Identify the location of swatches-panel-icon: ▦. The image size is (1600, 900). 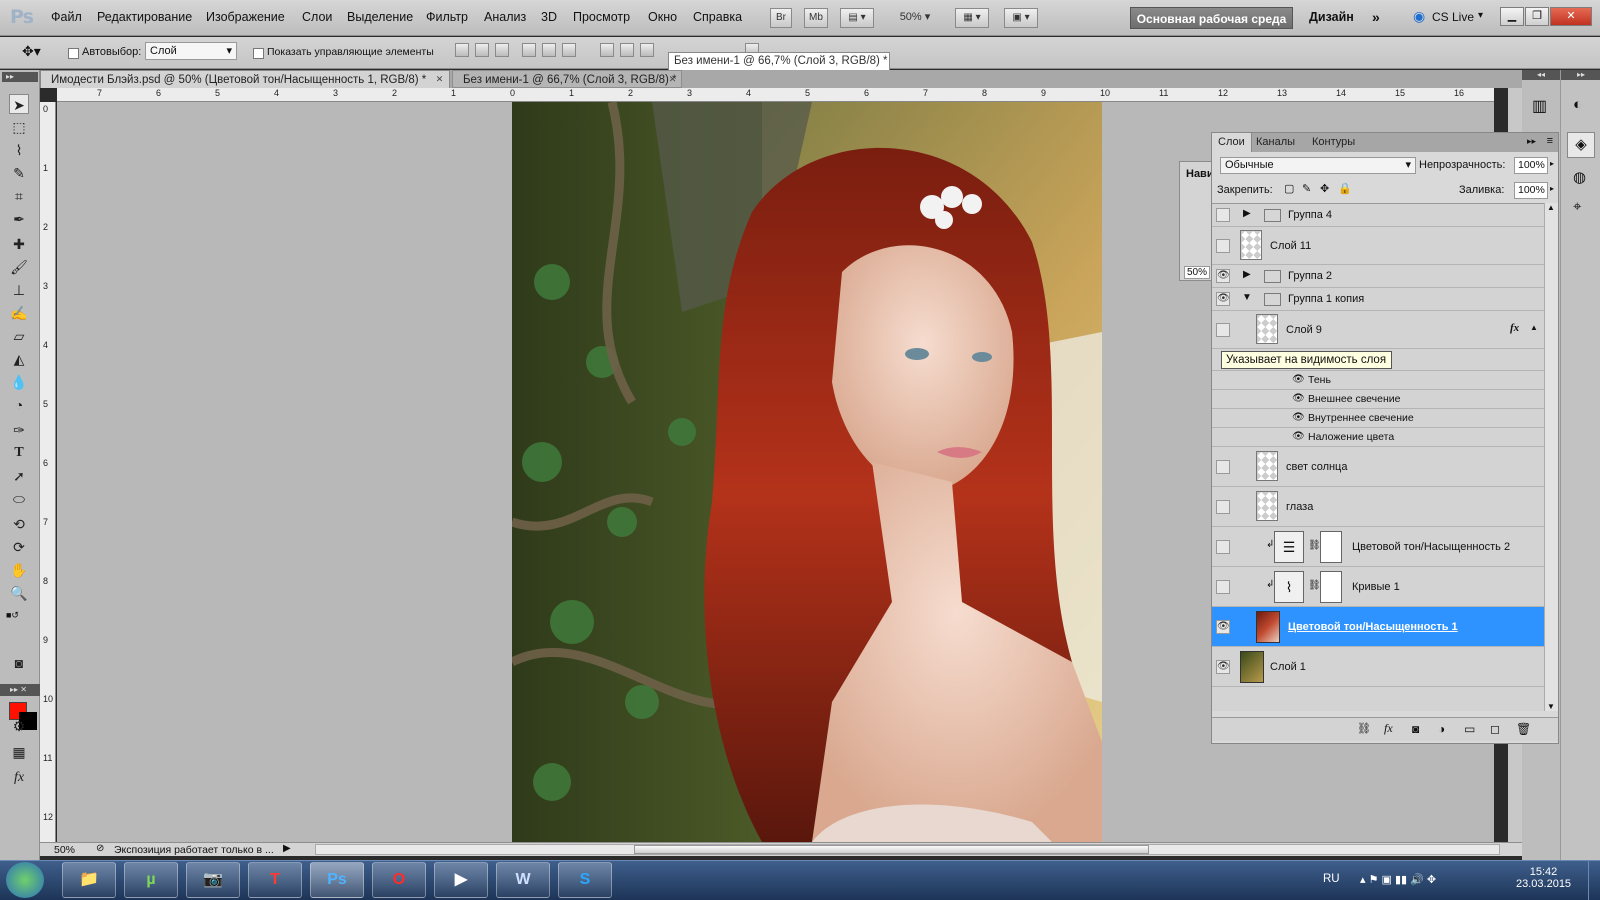
(19, 752).